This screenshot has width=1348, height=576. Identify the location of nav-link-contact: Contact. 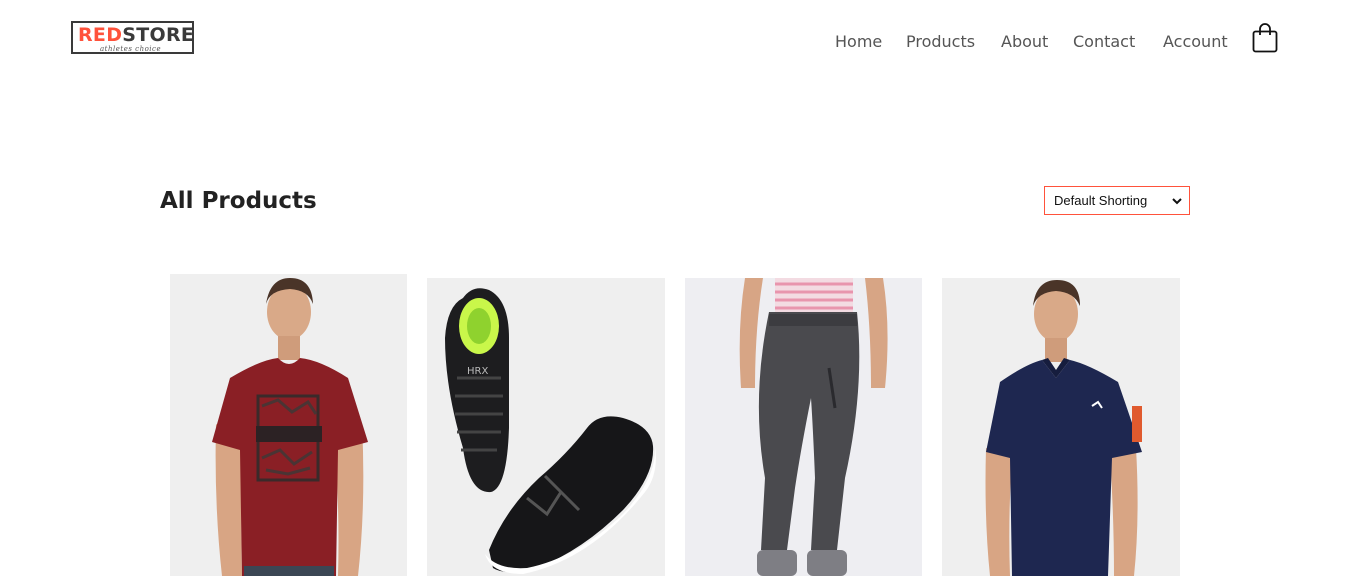
(1104, 42).